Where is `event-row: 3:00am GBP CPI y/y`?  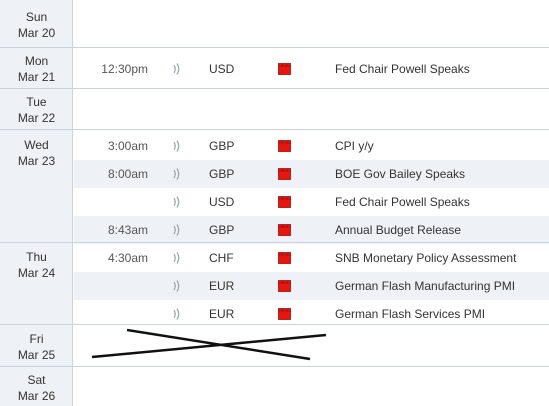
event-row: 3:00am GBP CPI y/y is located at coordinates (311, 146).